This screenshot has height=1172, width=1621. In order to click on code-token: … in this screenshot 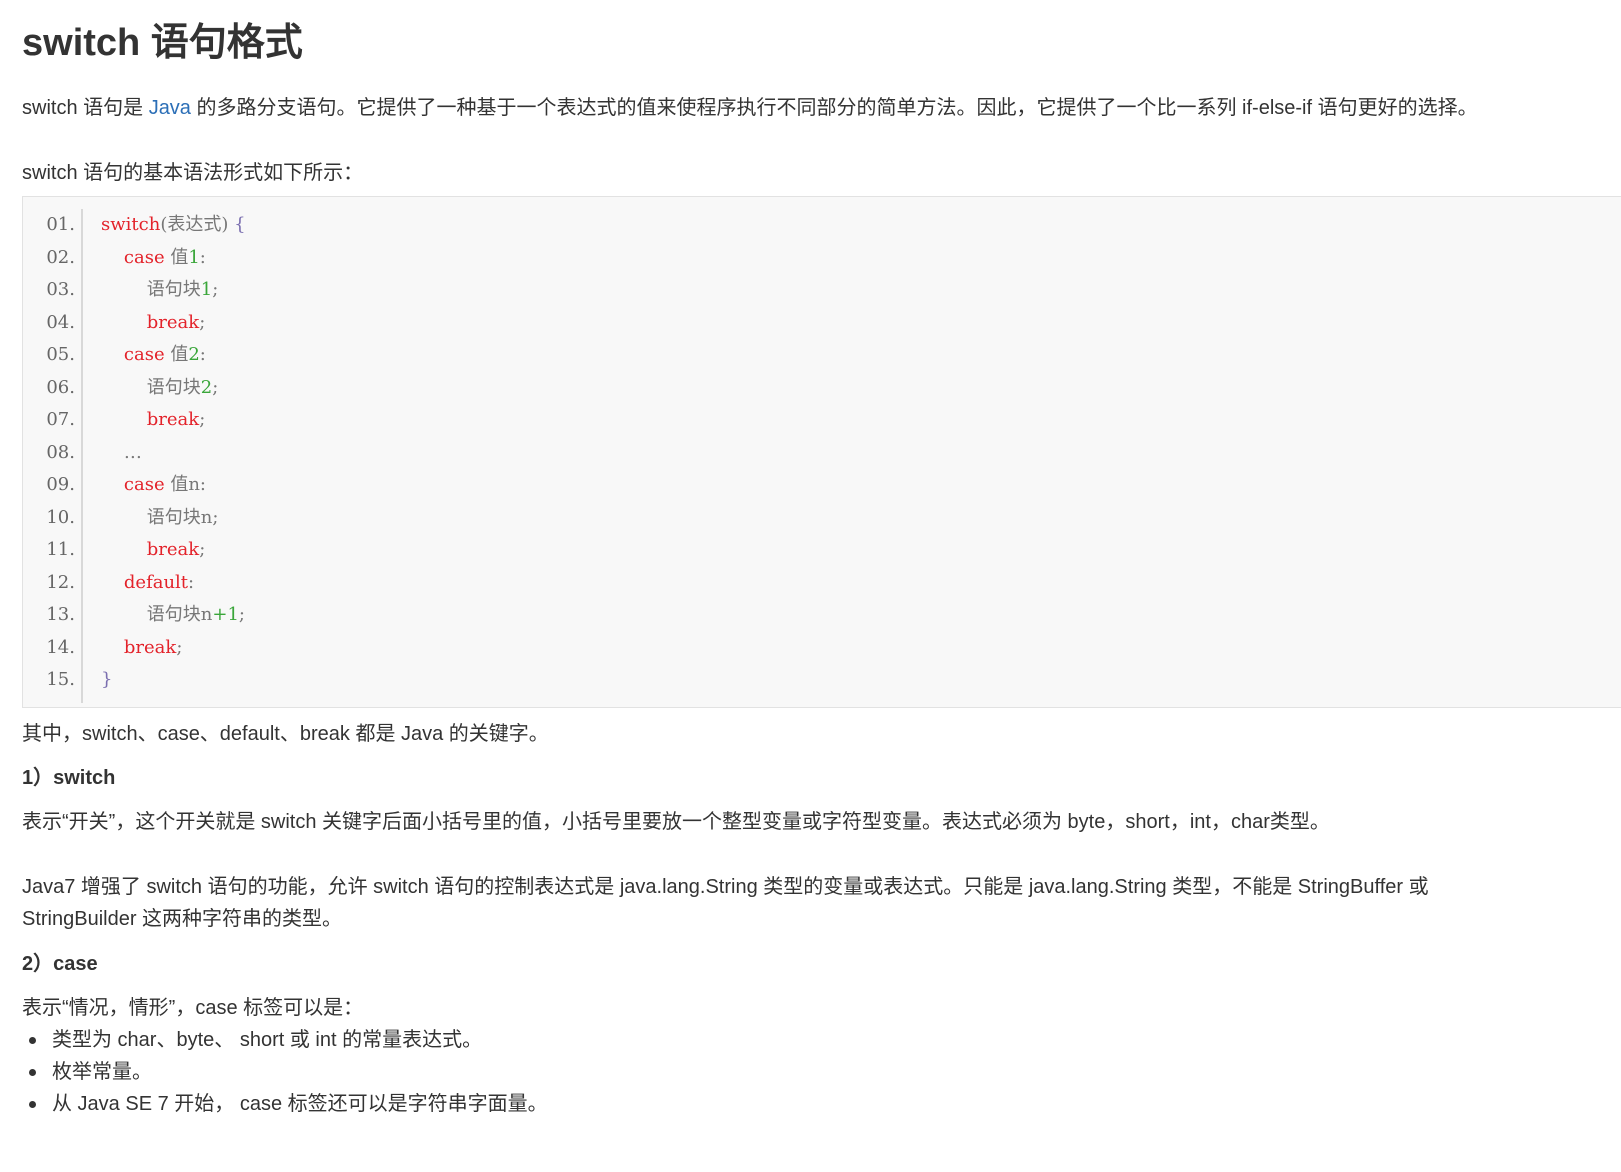, I will do `click(121, 452)`.